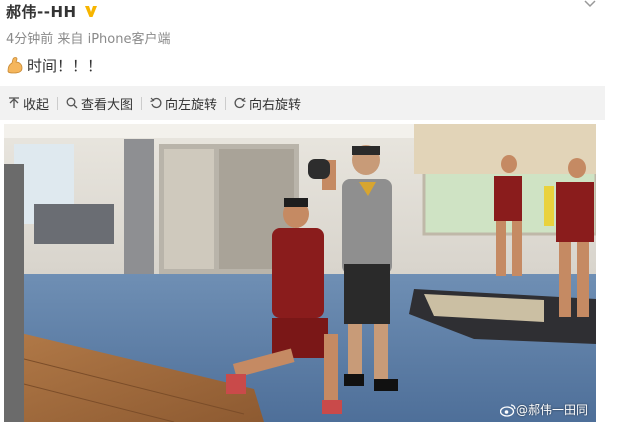 The width and height of the screenshot is (621, 422). Describe the element at coordinates (191, 105) in the screenshot. I see `rotate-left-label: 向左旋转` at that location.